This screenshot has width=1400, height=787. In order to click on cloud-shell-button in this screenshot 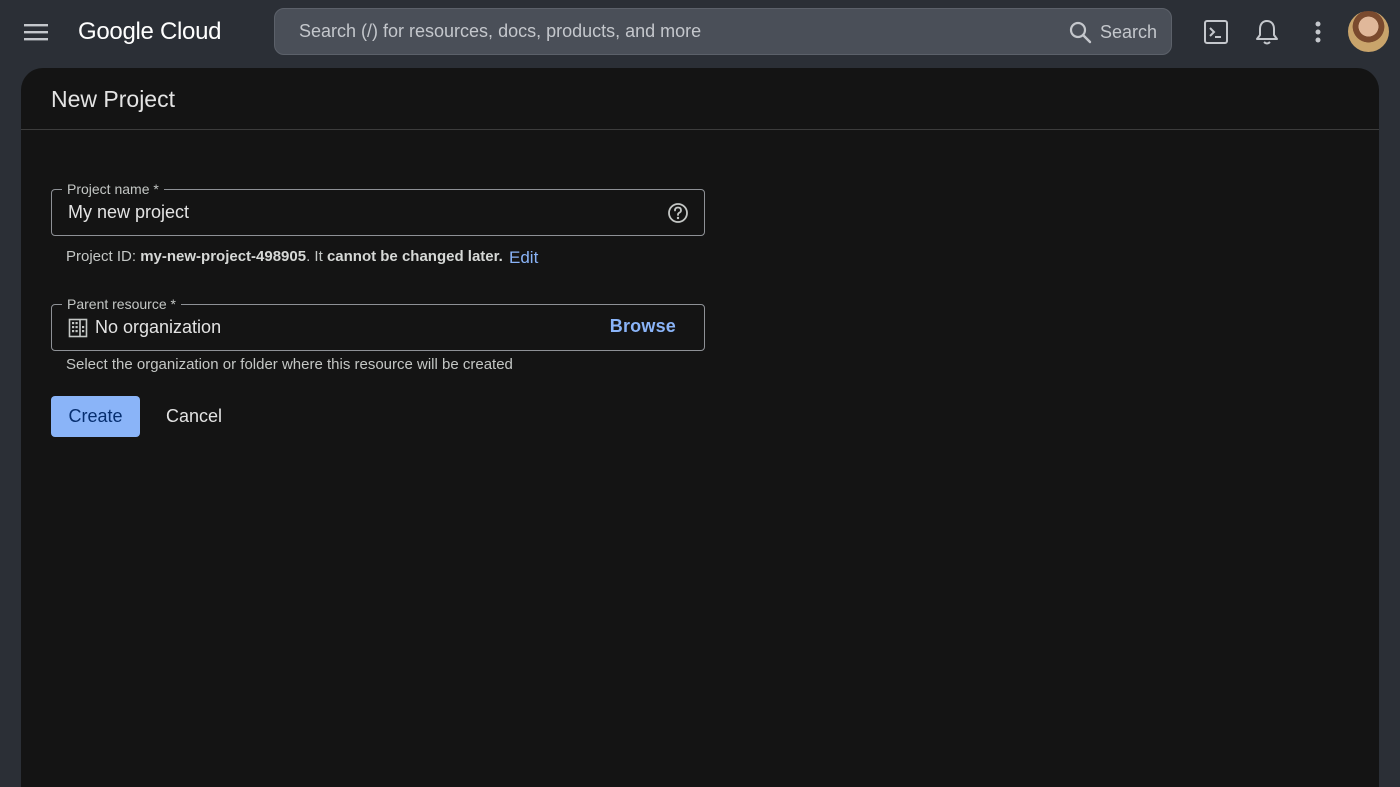, I will do `click(1216, 32)`.